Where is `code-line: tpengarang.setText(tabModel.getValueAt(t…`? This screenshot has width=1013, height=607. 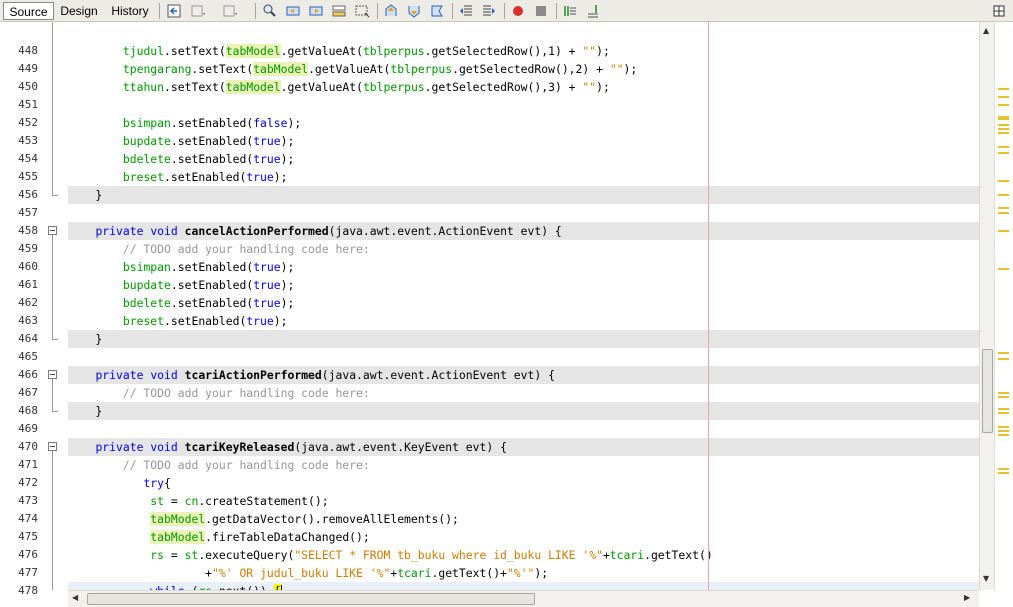 code-line: tpengarang.setText(tabModel.getValueAt(t… is located at coordinates (523, 69).